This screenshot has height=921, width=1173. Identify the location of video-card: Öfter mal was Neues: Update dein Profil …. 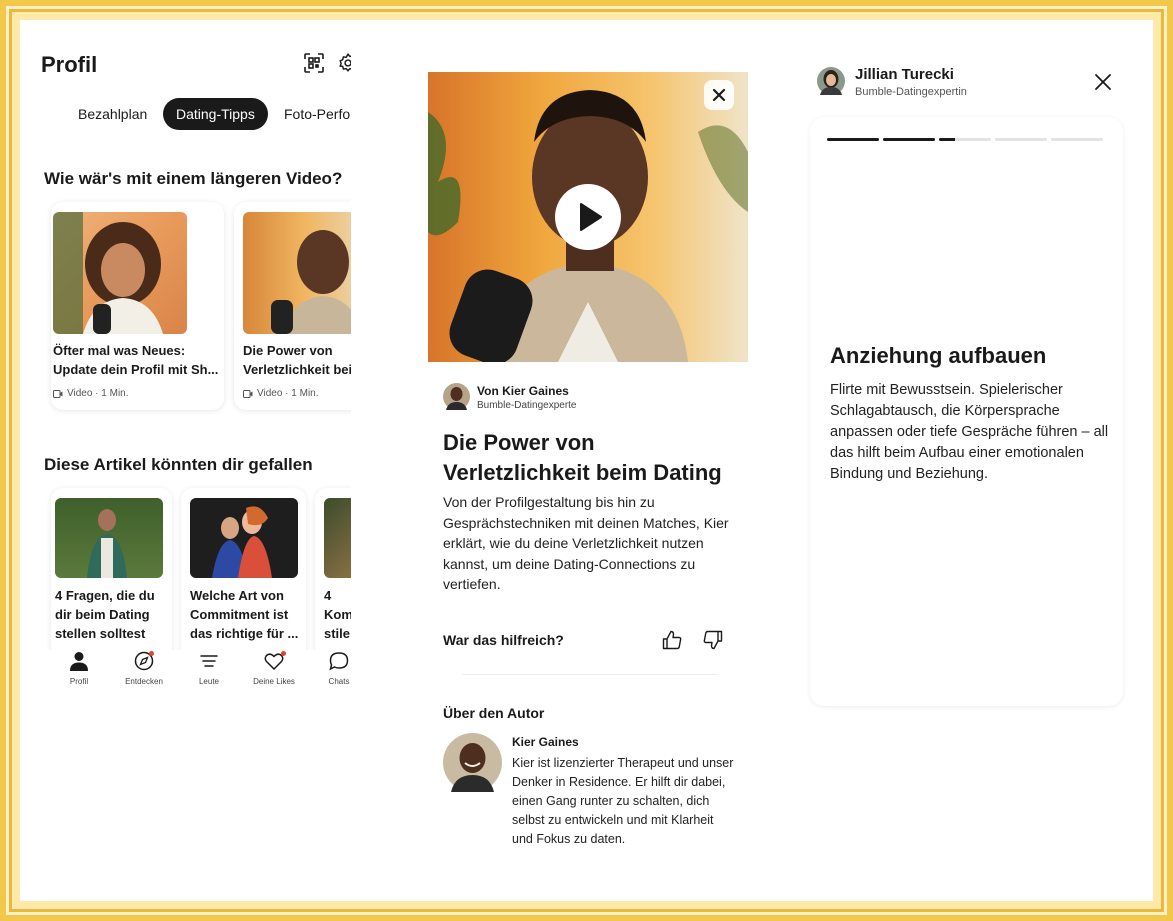
(137, 306).